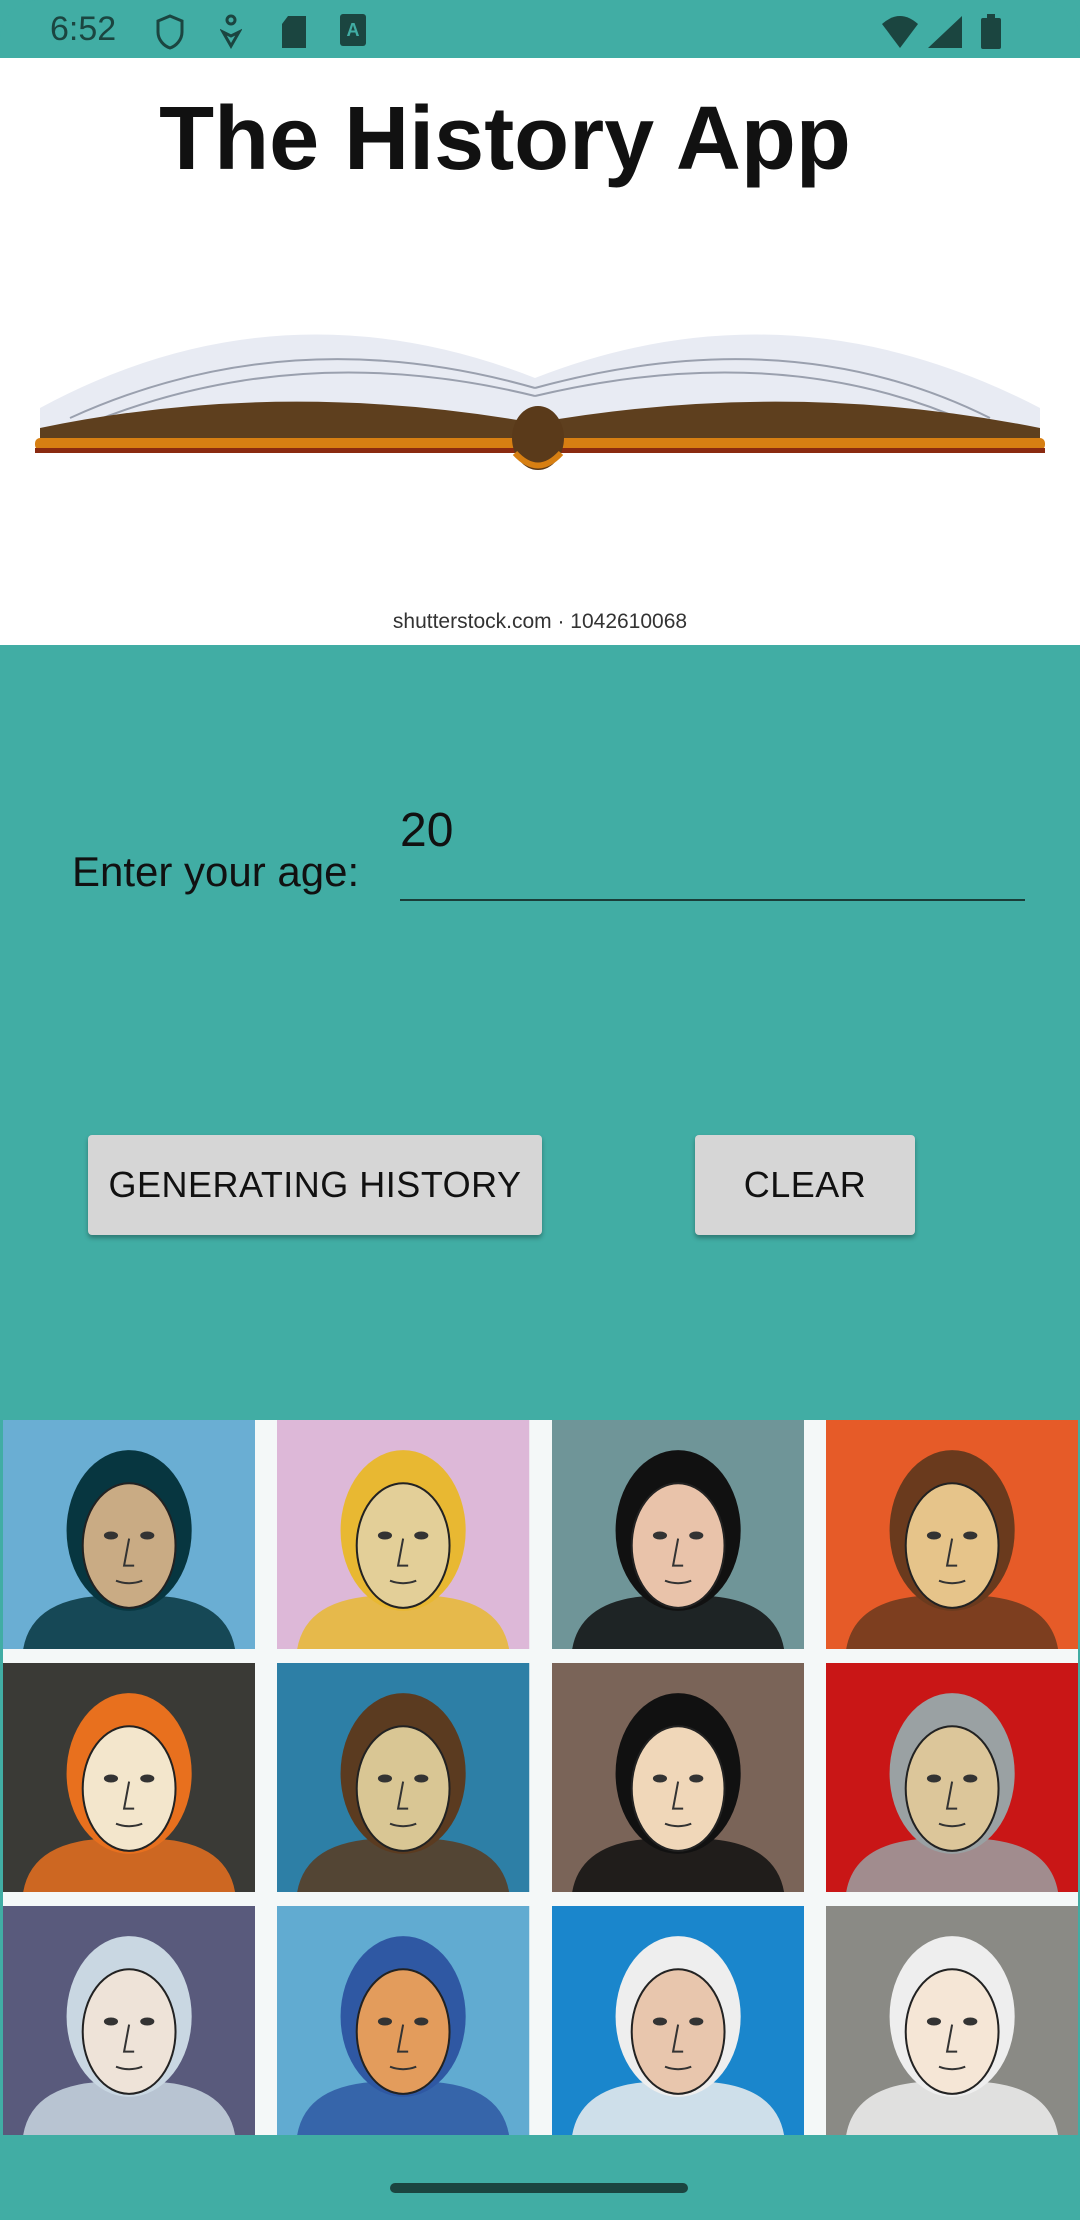 Image resolution: width=1080 pixels, height=2220 pixels. Describe the element at coordinates (712, 848) in the screenshot. I see `age-input: 20` at that location.